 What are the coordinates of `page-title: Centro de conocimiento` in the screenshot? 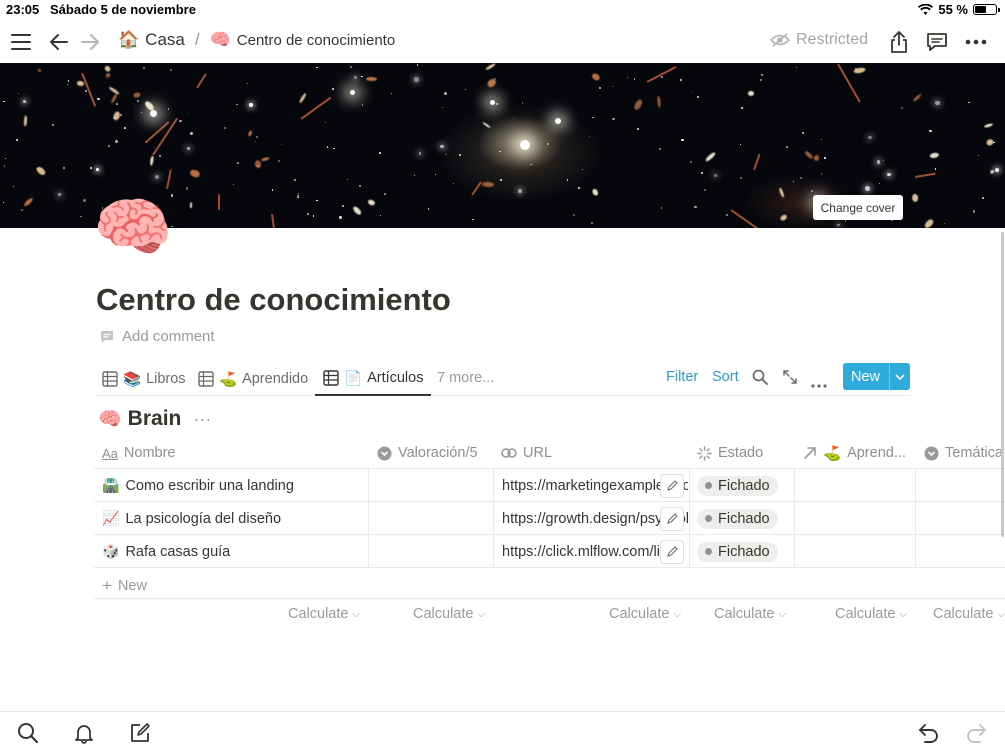 It's located at (273, 300).